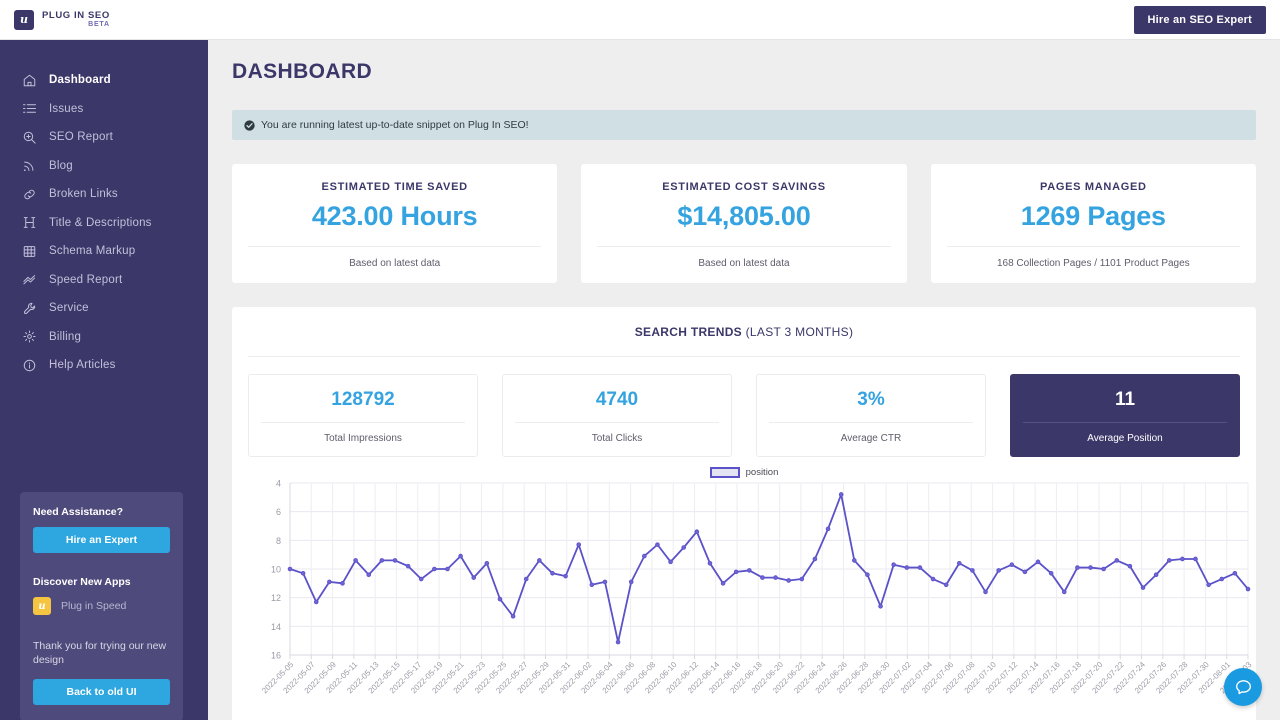 Image resolution: width=1280 pixels, height=720 pixels. Describe the element at coordinates (104, 109) in the screenshot. I see `sidebar-item-issues: Issues` at that location.